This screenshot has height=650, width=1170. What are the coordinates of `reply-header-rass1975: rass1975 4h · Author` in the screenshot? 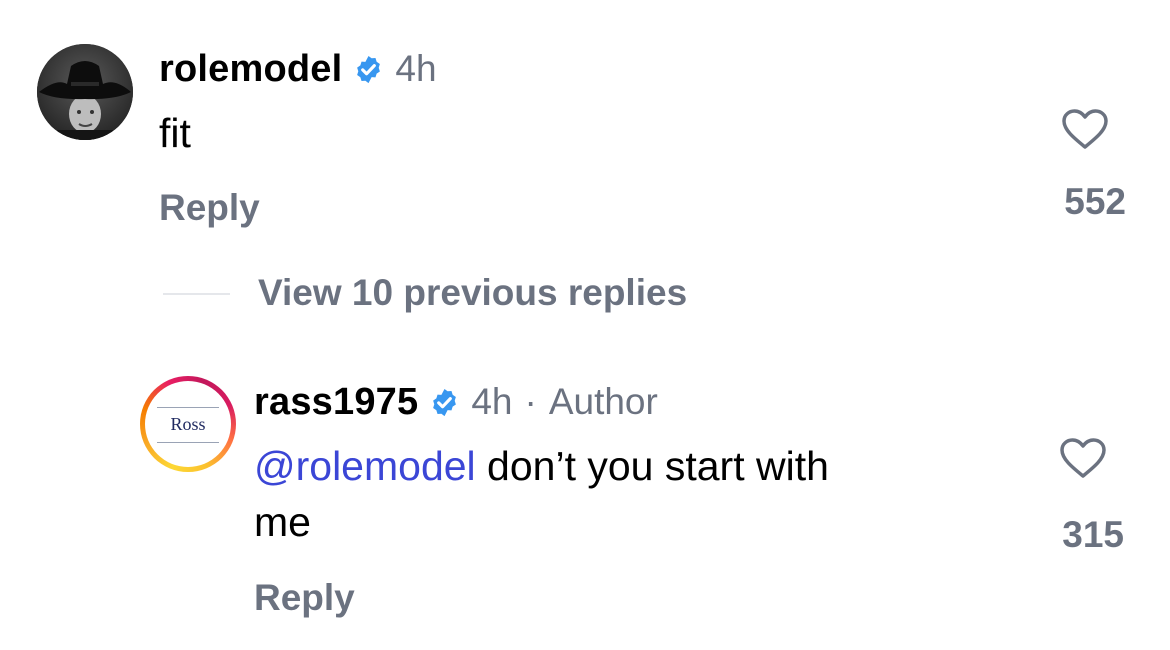 It's located at (456, 402).